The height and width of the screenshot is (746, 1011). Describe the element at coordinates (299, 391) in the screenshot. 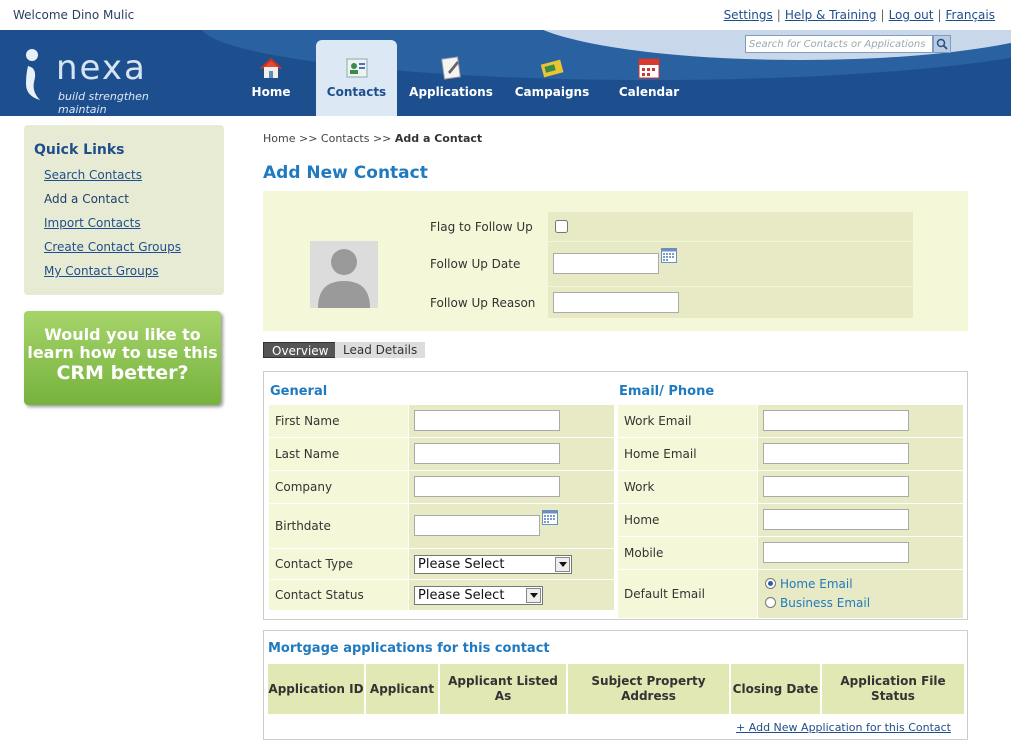

I see `general-section-title: General` at that location.